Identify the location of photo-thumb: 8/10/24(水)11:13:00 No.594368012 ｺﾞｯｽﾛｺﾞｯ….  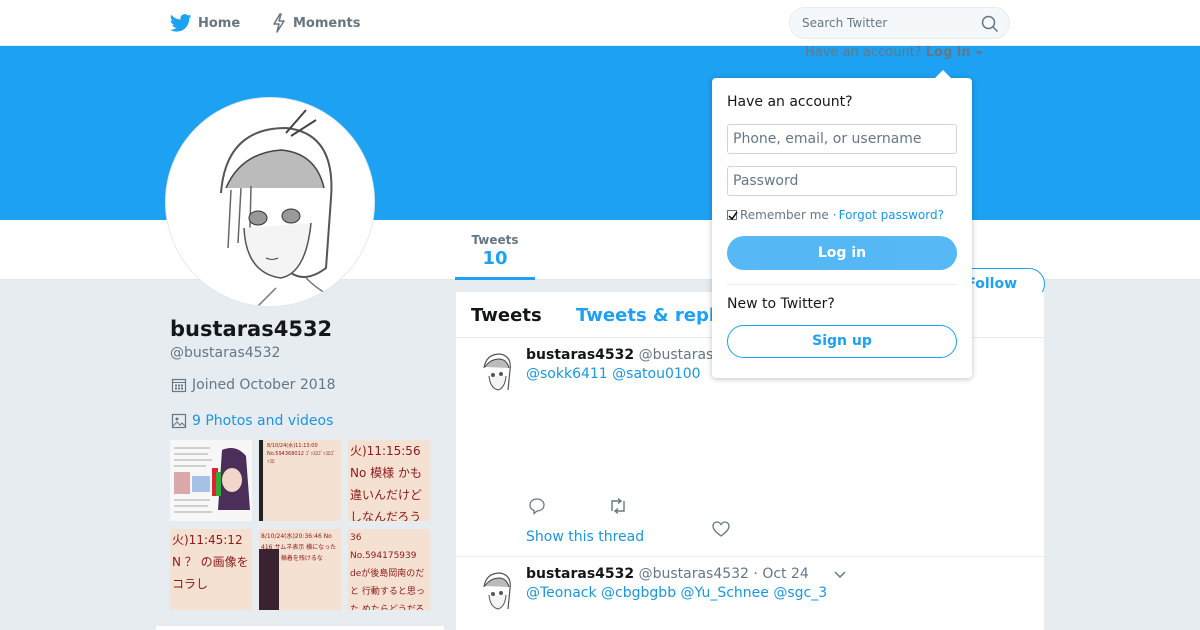
(300, 480).